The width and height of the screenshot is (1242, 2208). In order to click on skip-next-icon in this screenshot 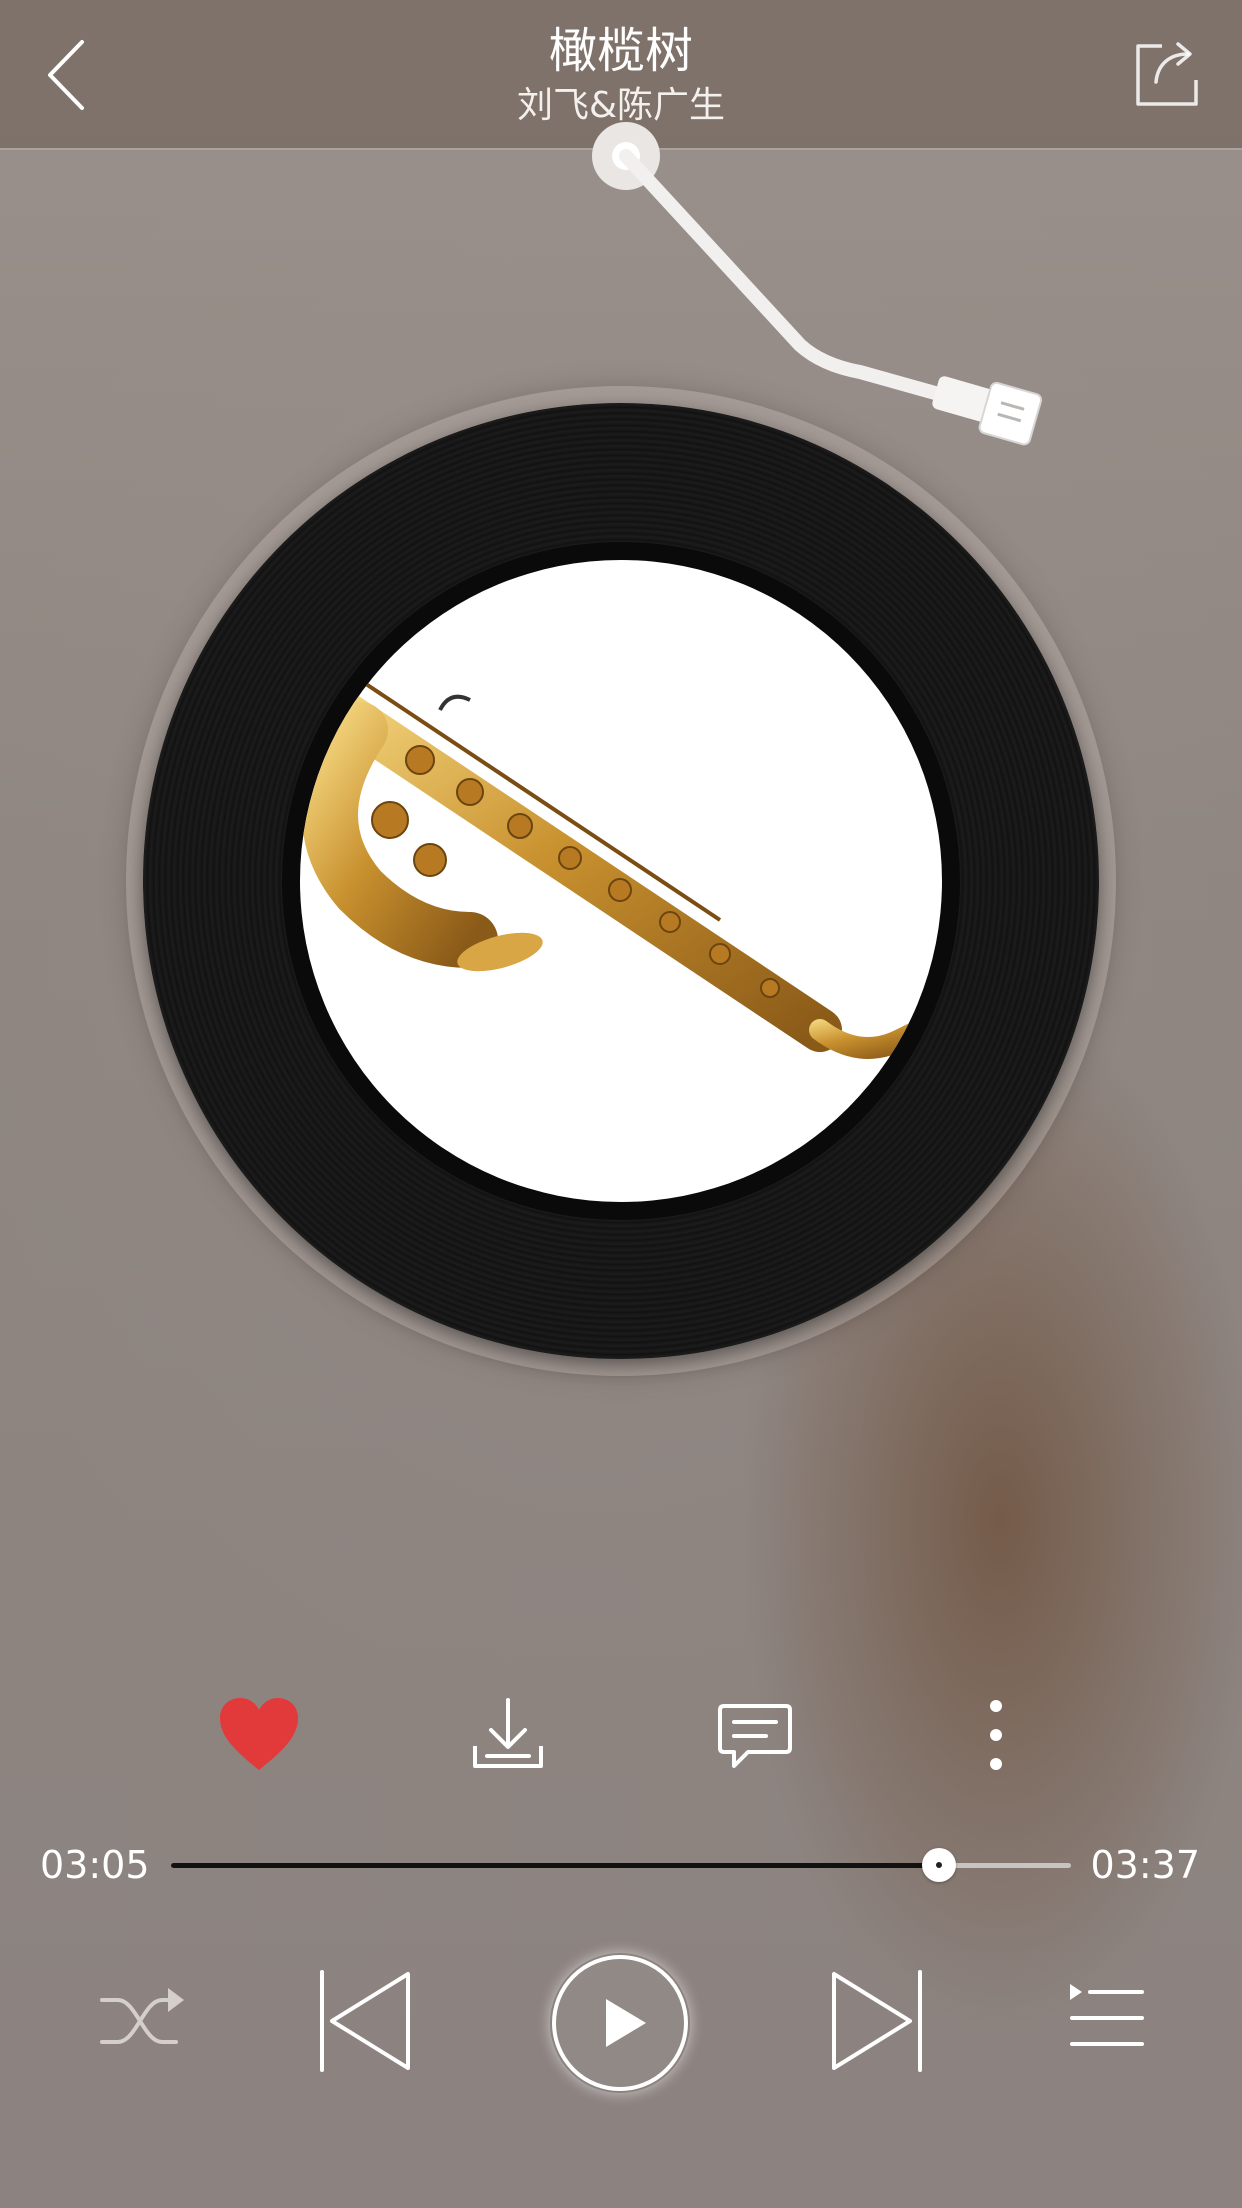, I will do `click(877, 2021)`.